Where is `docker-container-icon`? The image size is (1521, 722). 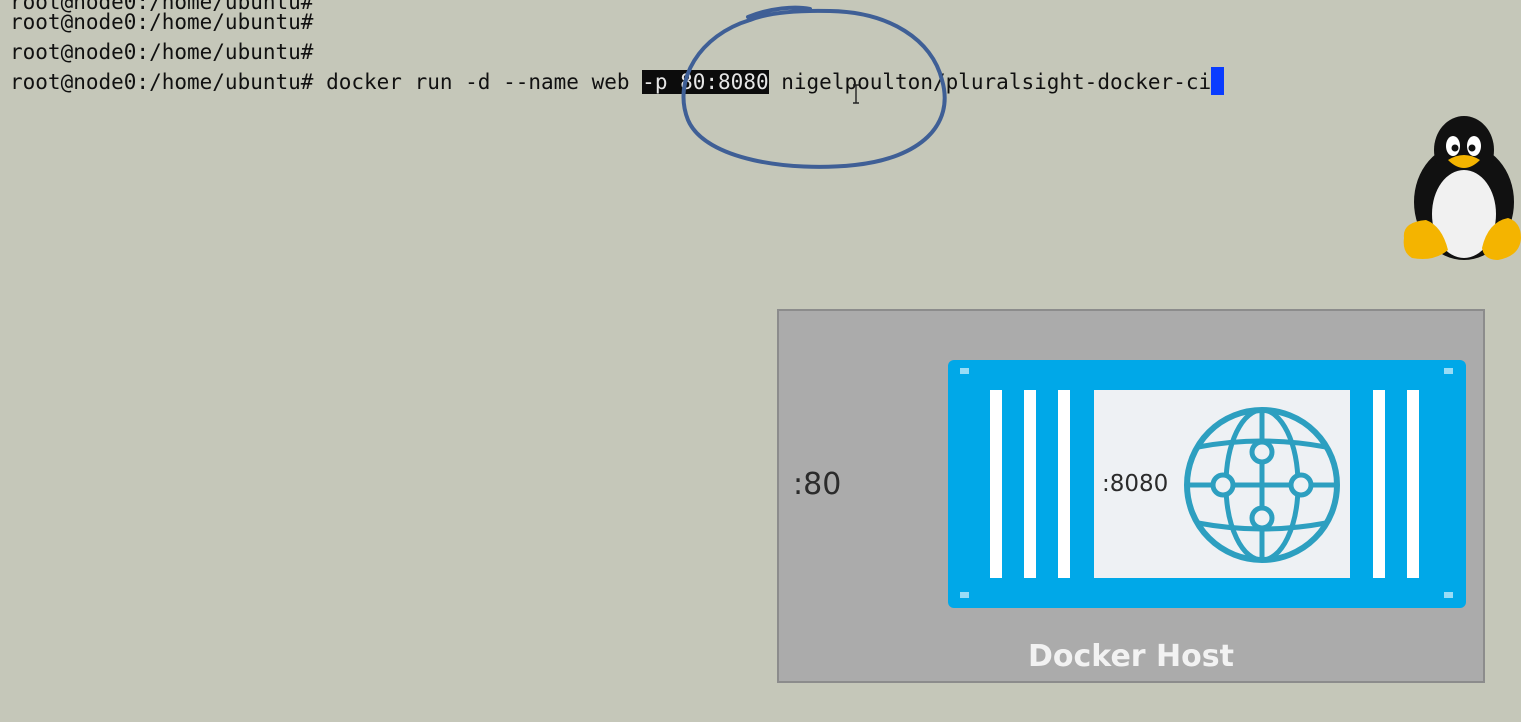 docker-container-icon is located at coordinates (1207, 484).